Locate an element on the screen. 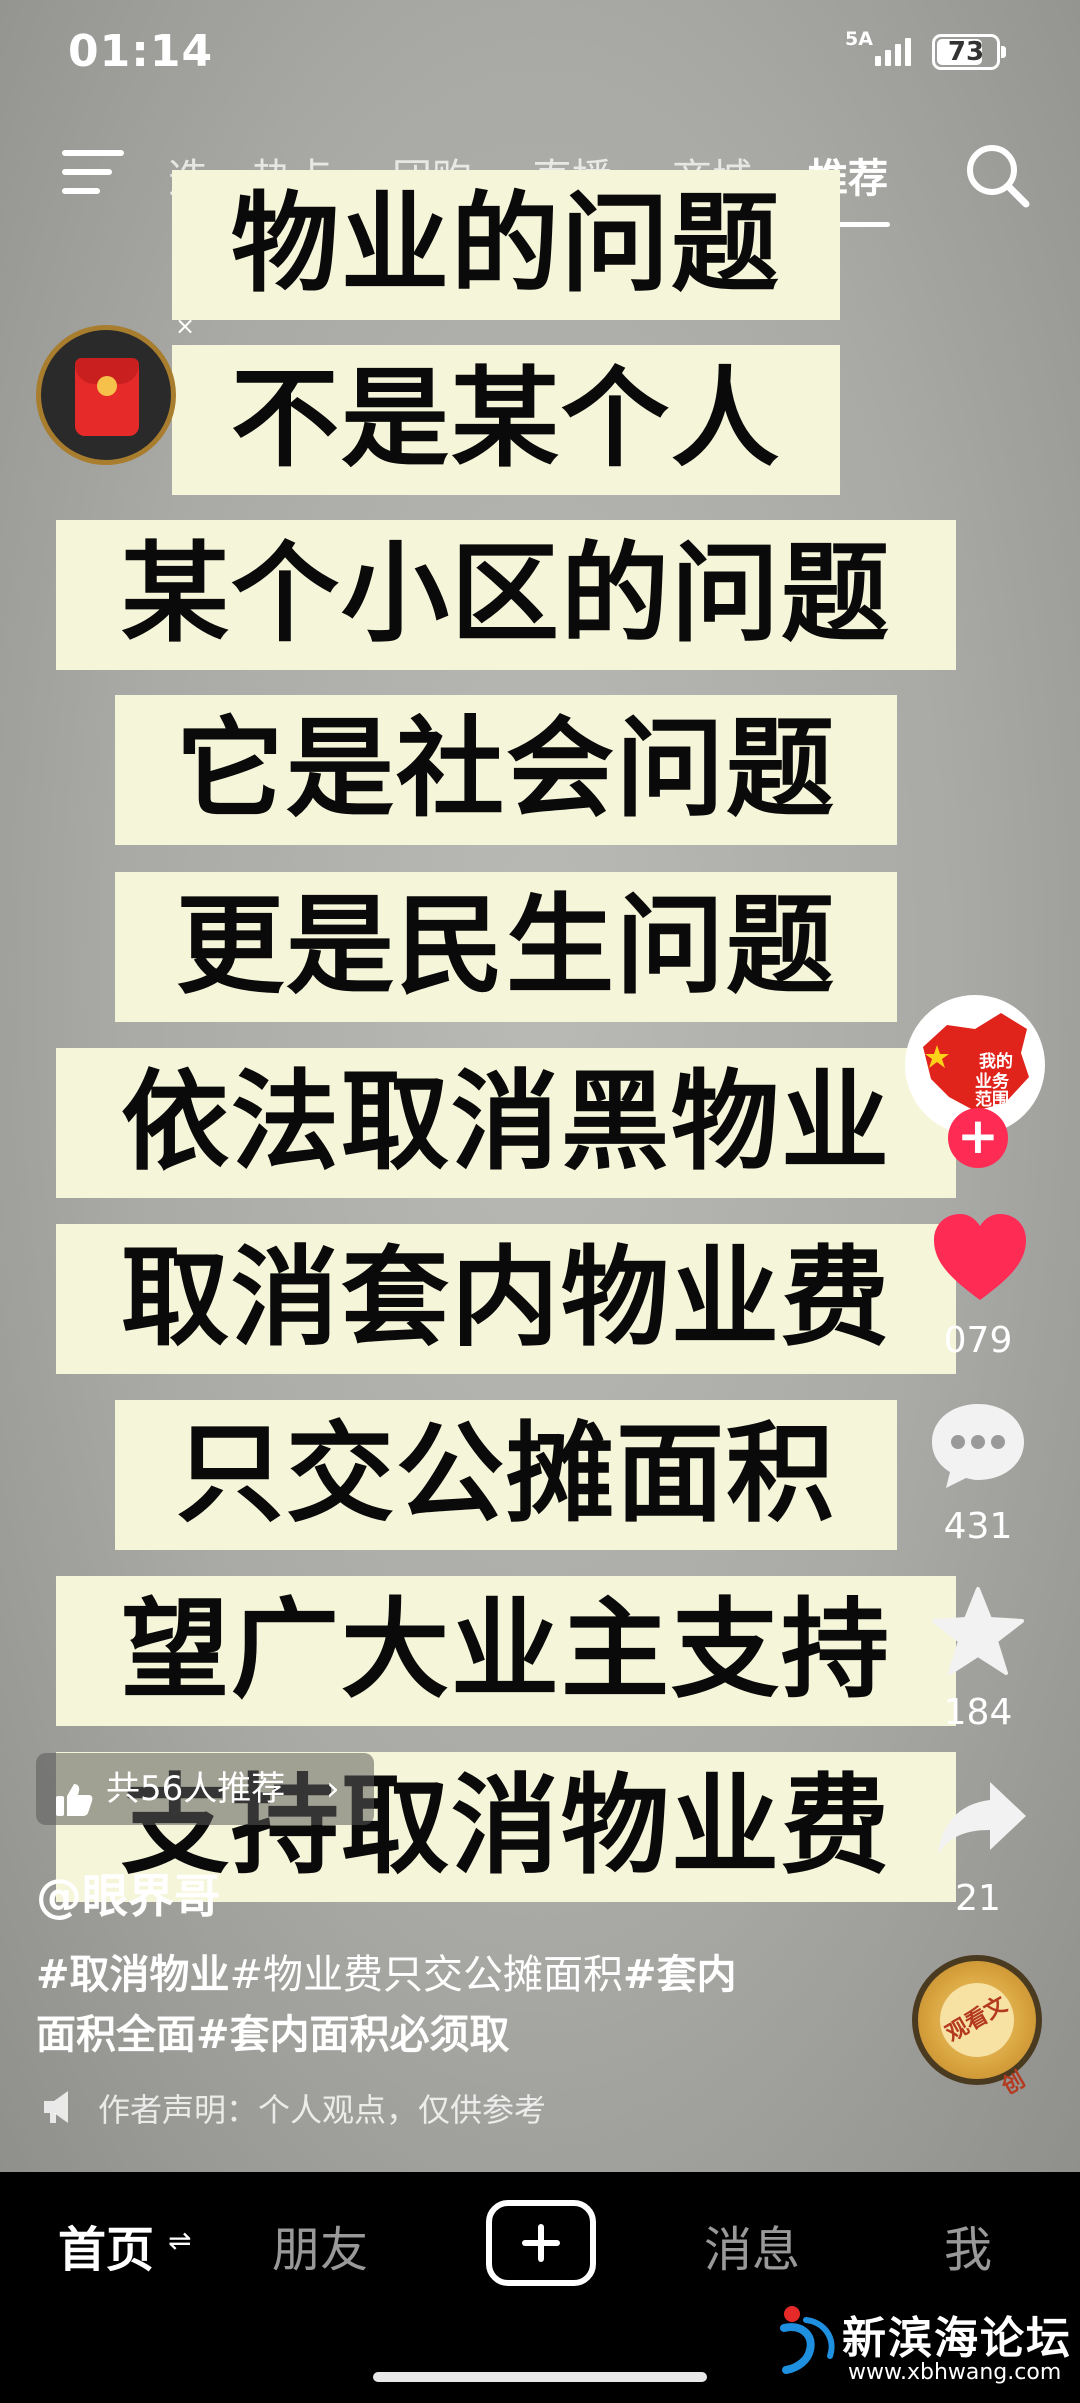 This screenshot has height=2403, width=1080. red-packet-widget is located at coordinates (106, 395).